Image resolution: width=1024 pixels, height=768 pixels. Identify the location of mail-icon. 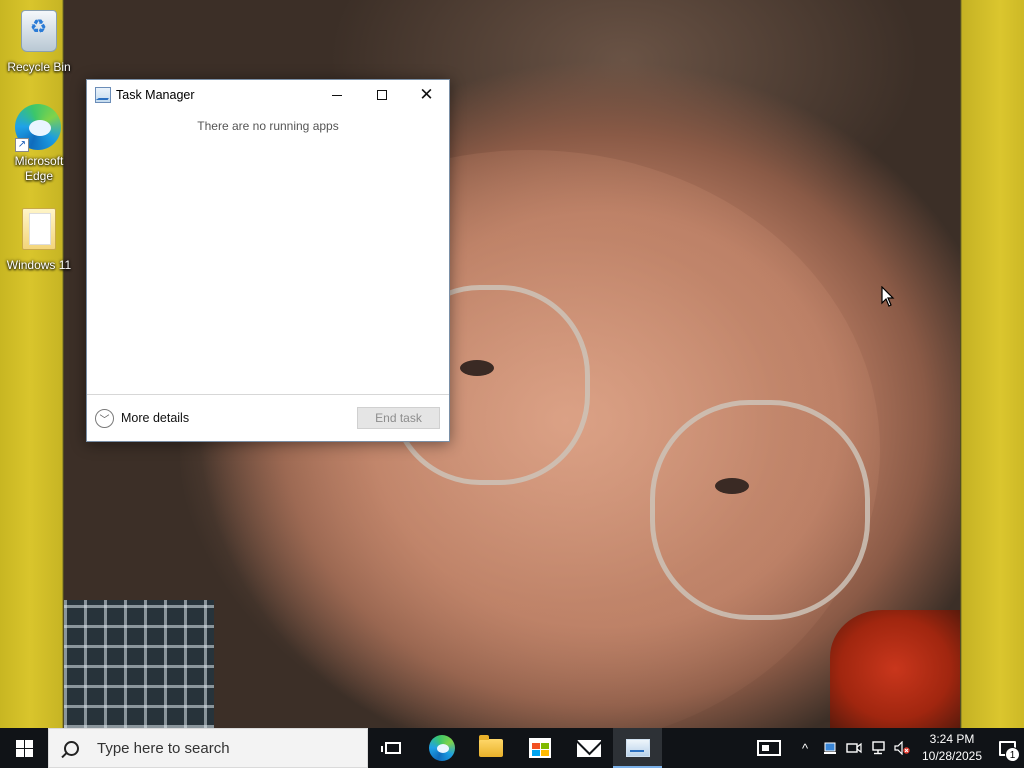
(588, 748).